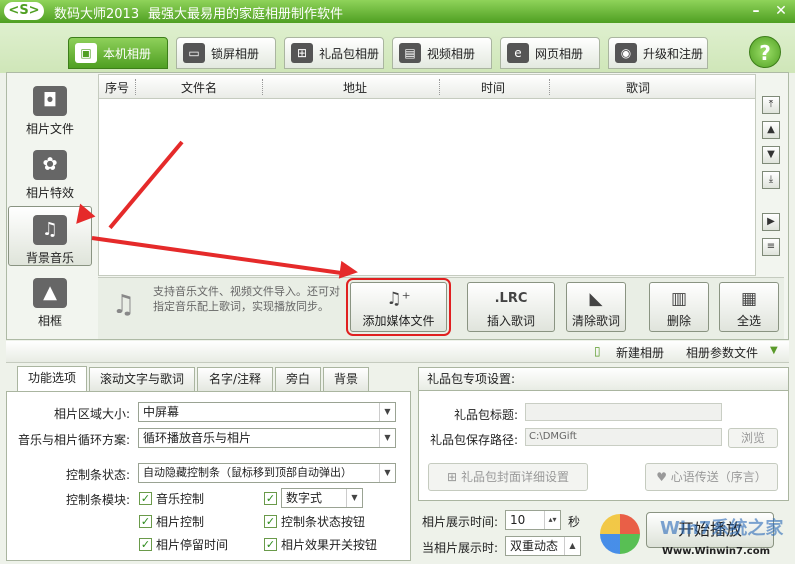 The height and width of the screenshot is (564, 795). Describe the element at coordinates (117, 87) in the screenshot. I see `column-header-index: 序号` at that location.